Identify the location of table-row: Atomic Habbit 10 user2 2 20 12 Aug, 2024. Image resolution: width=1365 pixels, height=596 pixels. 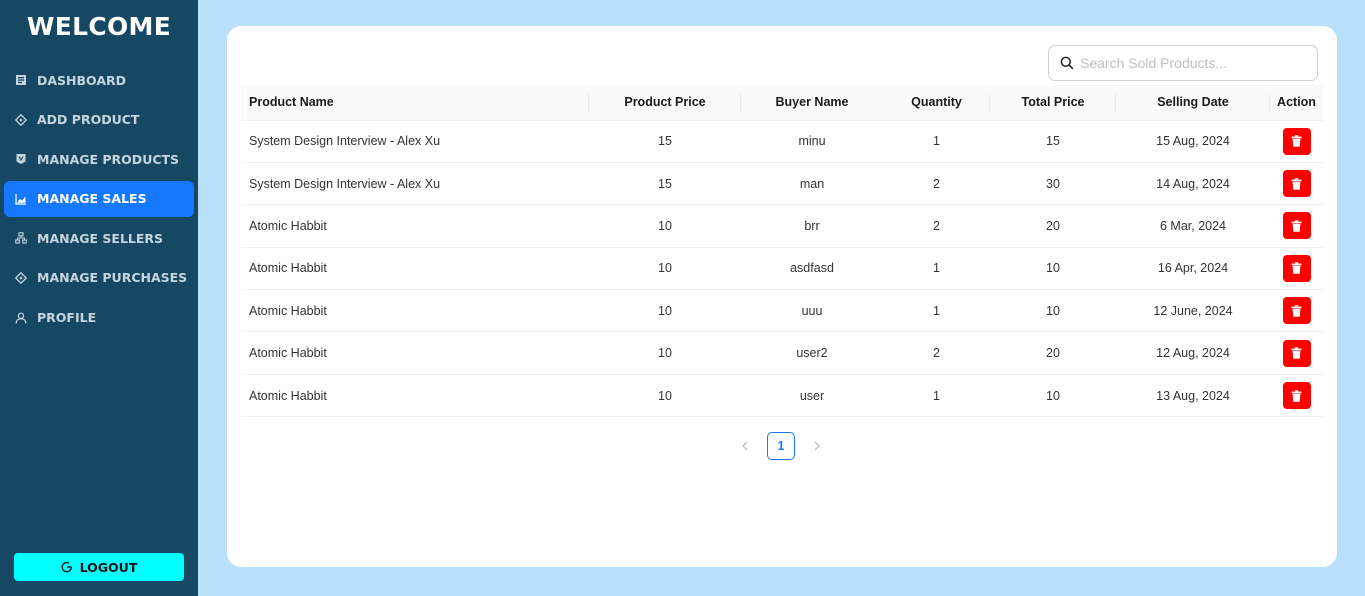
(782, 353).